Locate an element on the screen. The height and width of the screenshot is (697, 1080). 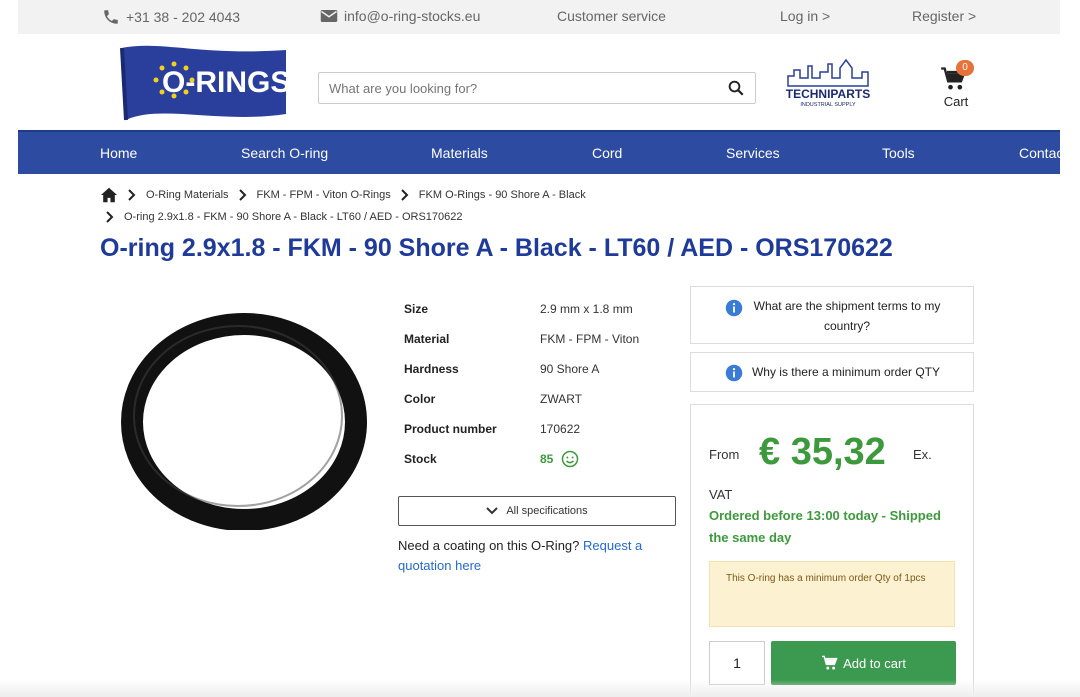
smiley-icon is located at coordinates (570, 459).